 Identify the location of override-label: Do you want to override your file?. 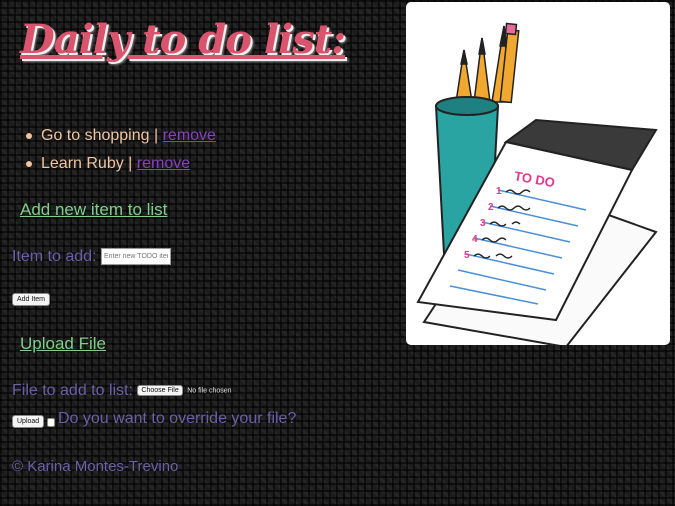
(177, 418).